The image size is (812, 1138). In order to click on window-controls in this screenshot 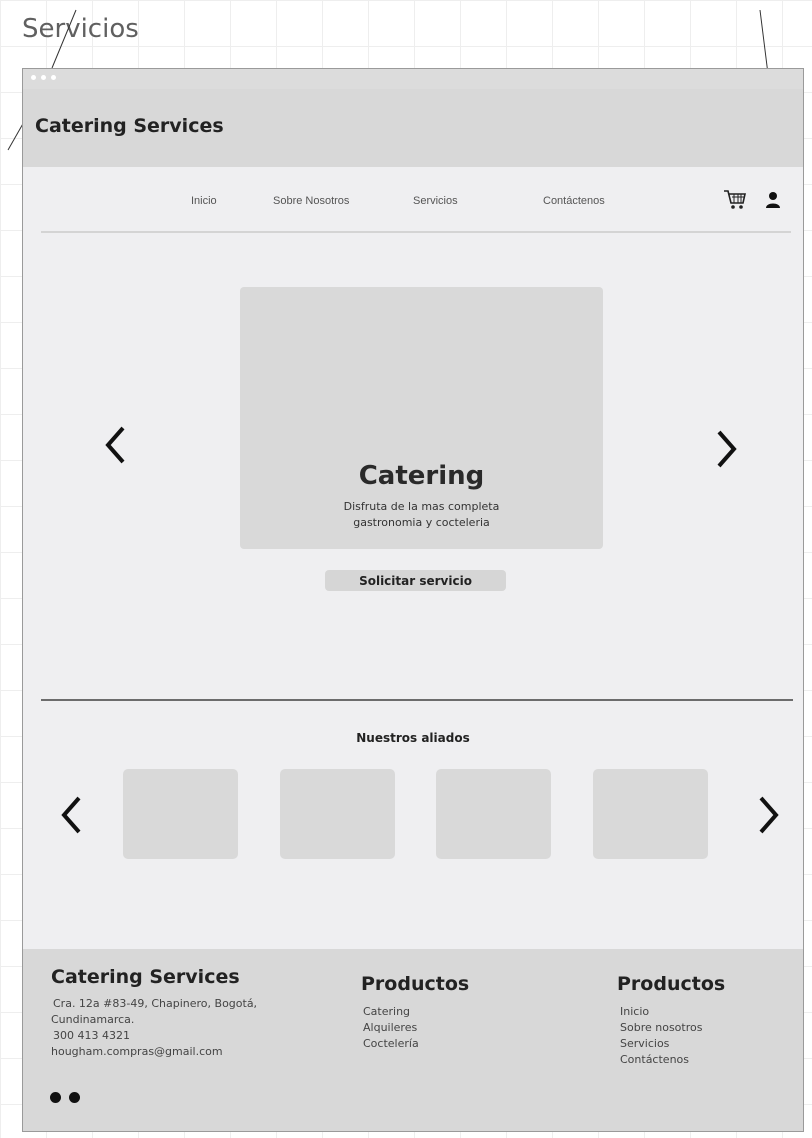, I will do `click(413, 79)`.